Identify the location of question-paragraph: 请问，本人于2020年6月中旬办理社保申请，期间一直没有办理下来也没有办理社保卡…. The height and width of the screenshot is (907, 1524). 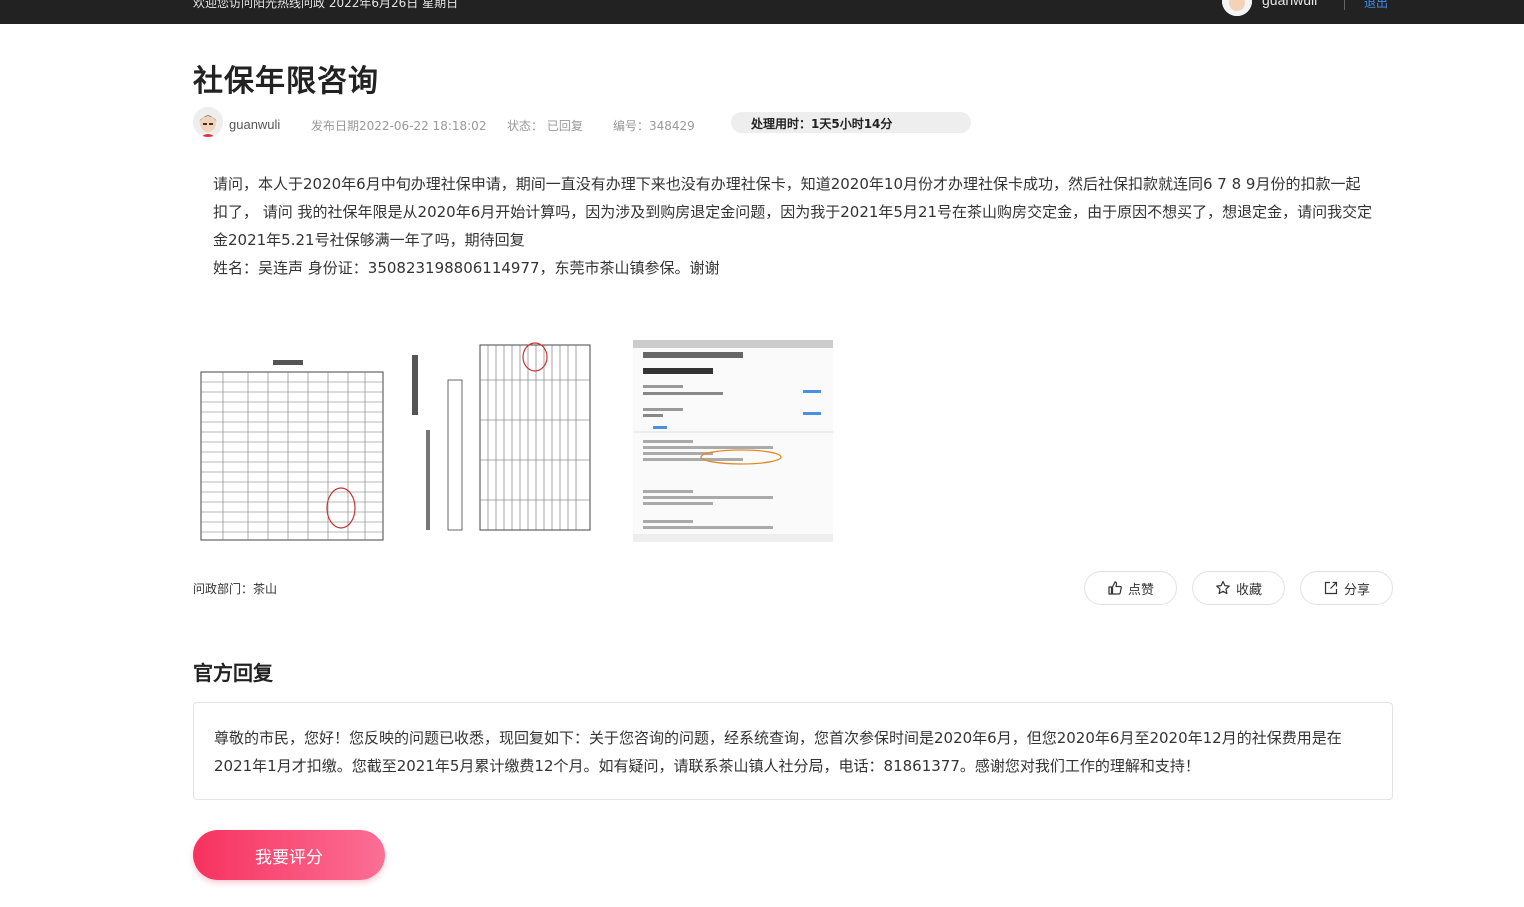
(793, 212).